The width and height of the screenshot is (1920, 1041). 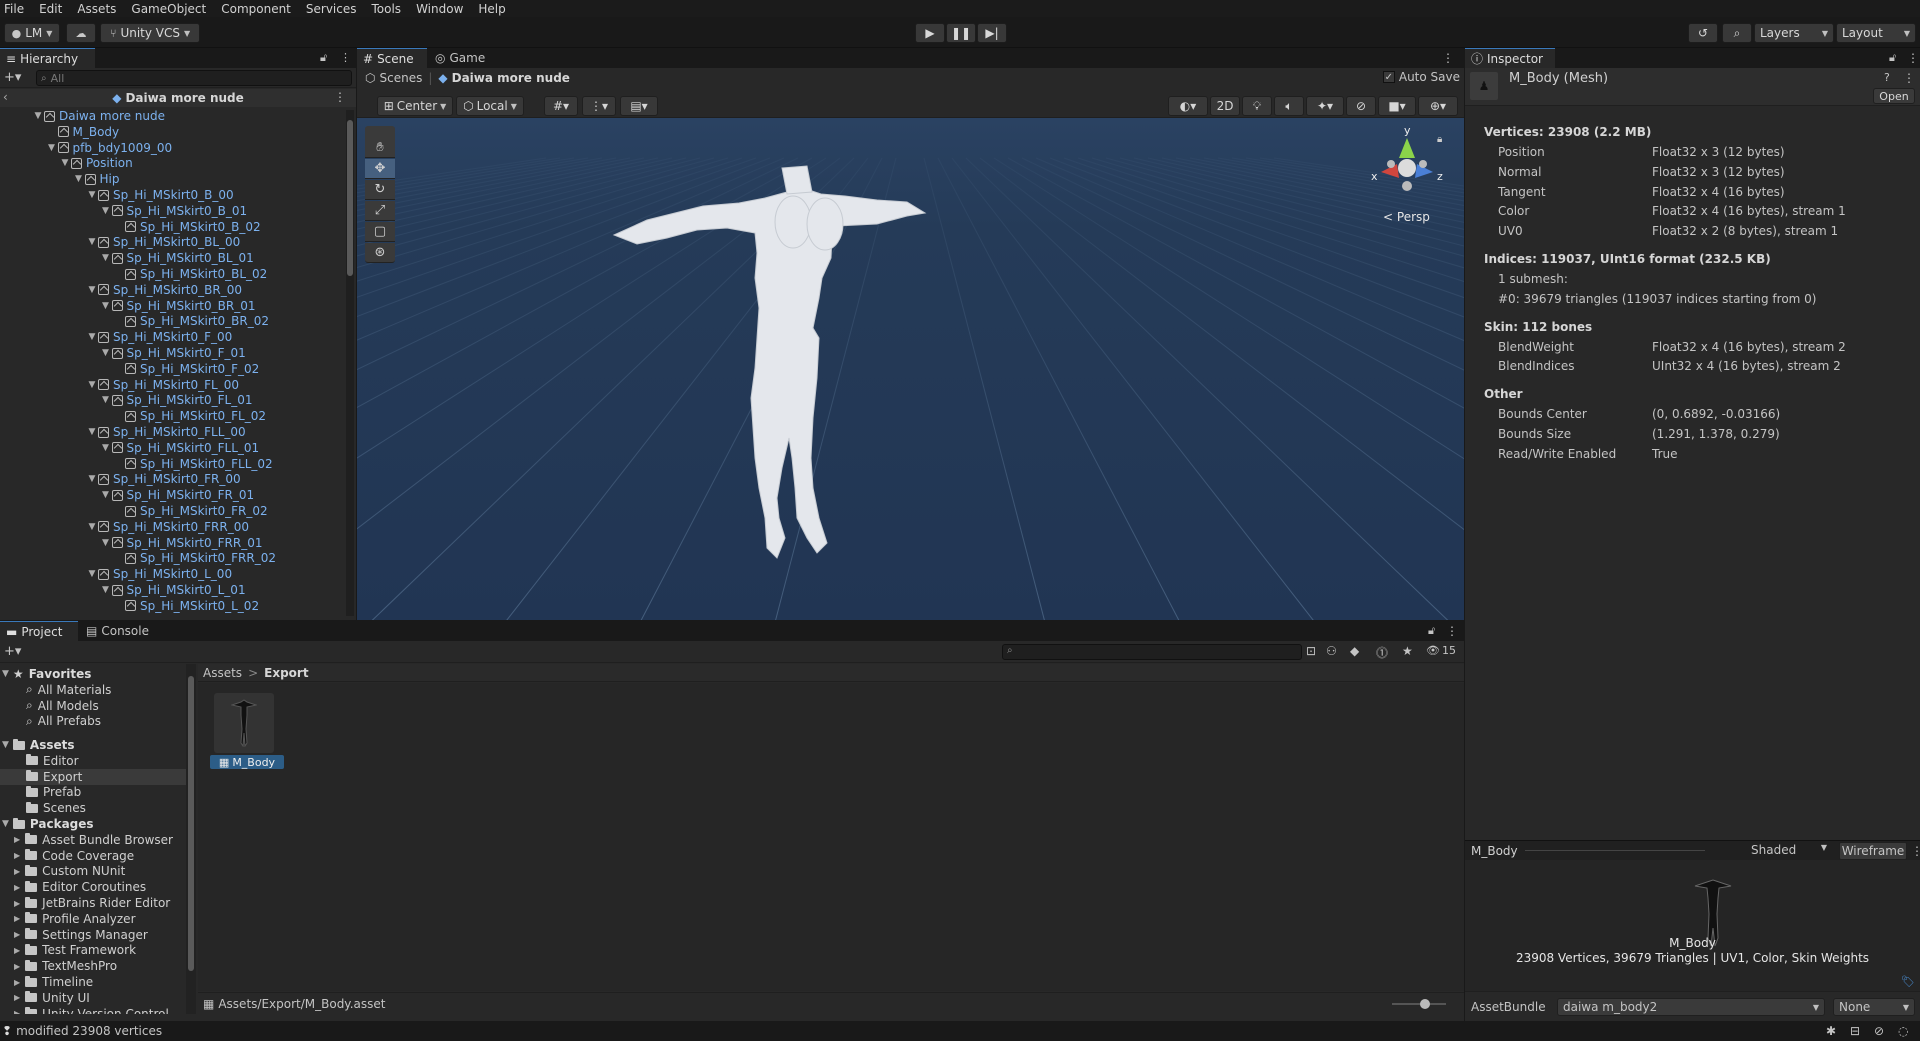 I want to click on settings-menu-icon: ⋮, so click(x=1909, y=78).